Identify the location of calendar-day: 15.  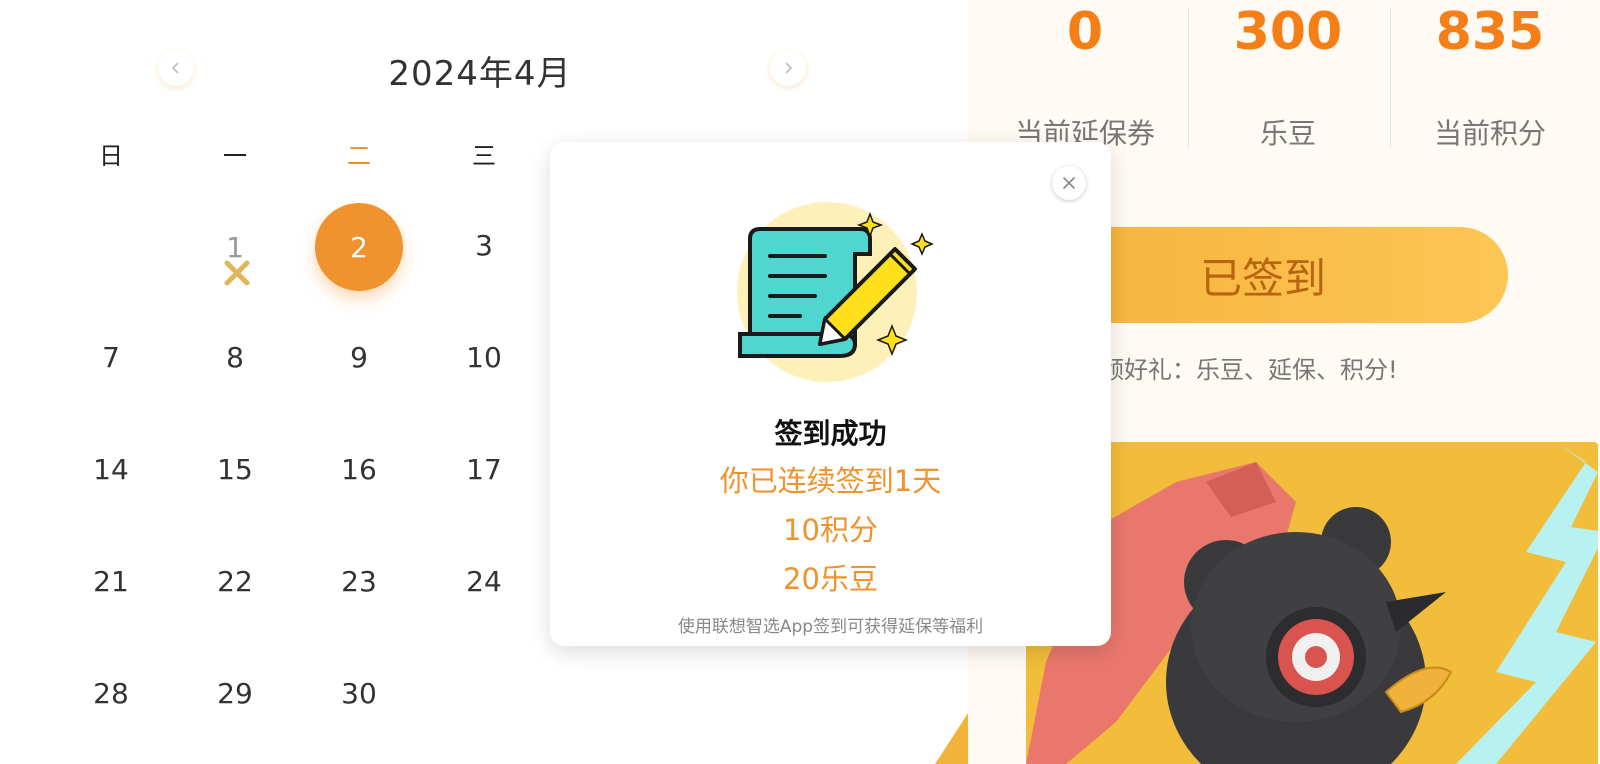
(235, 469).